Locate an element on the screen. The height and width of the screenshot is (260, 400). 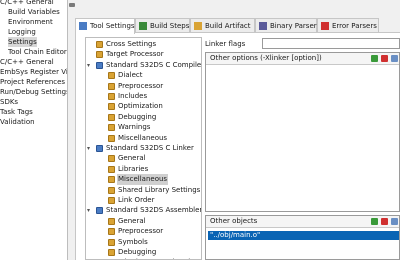
tab-label: Build Steps is located at coordinates (170, 26).